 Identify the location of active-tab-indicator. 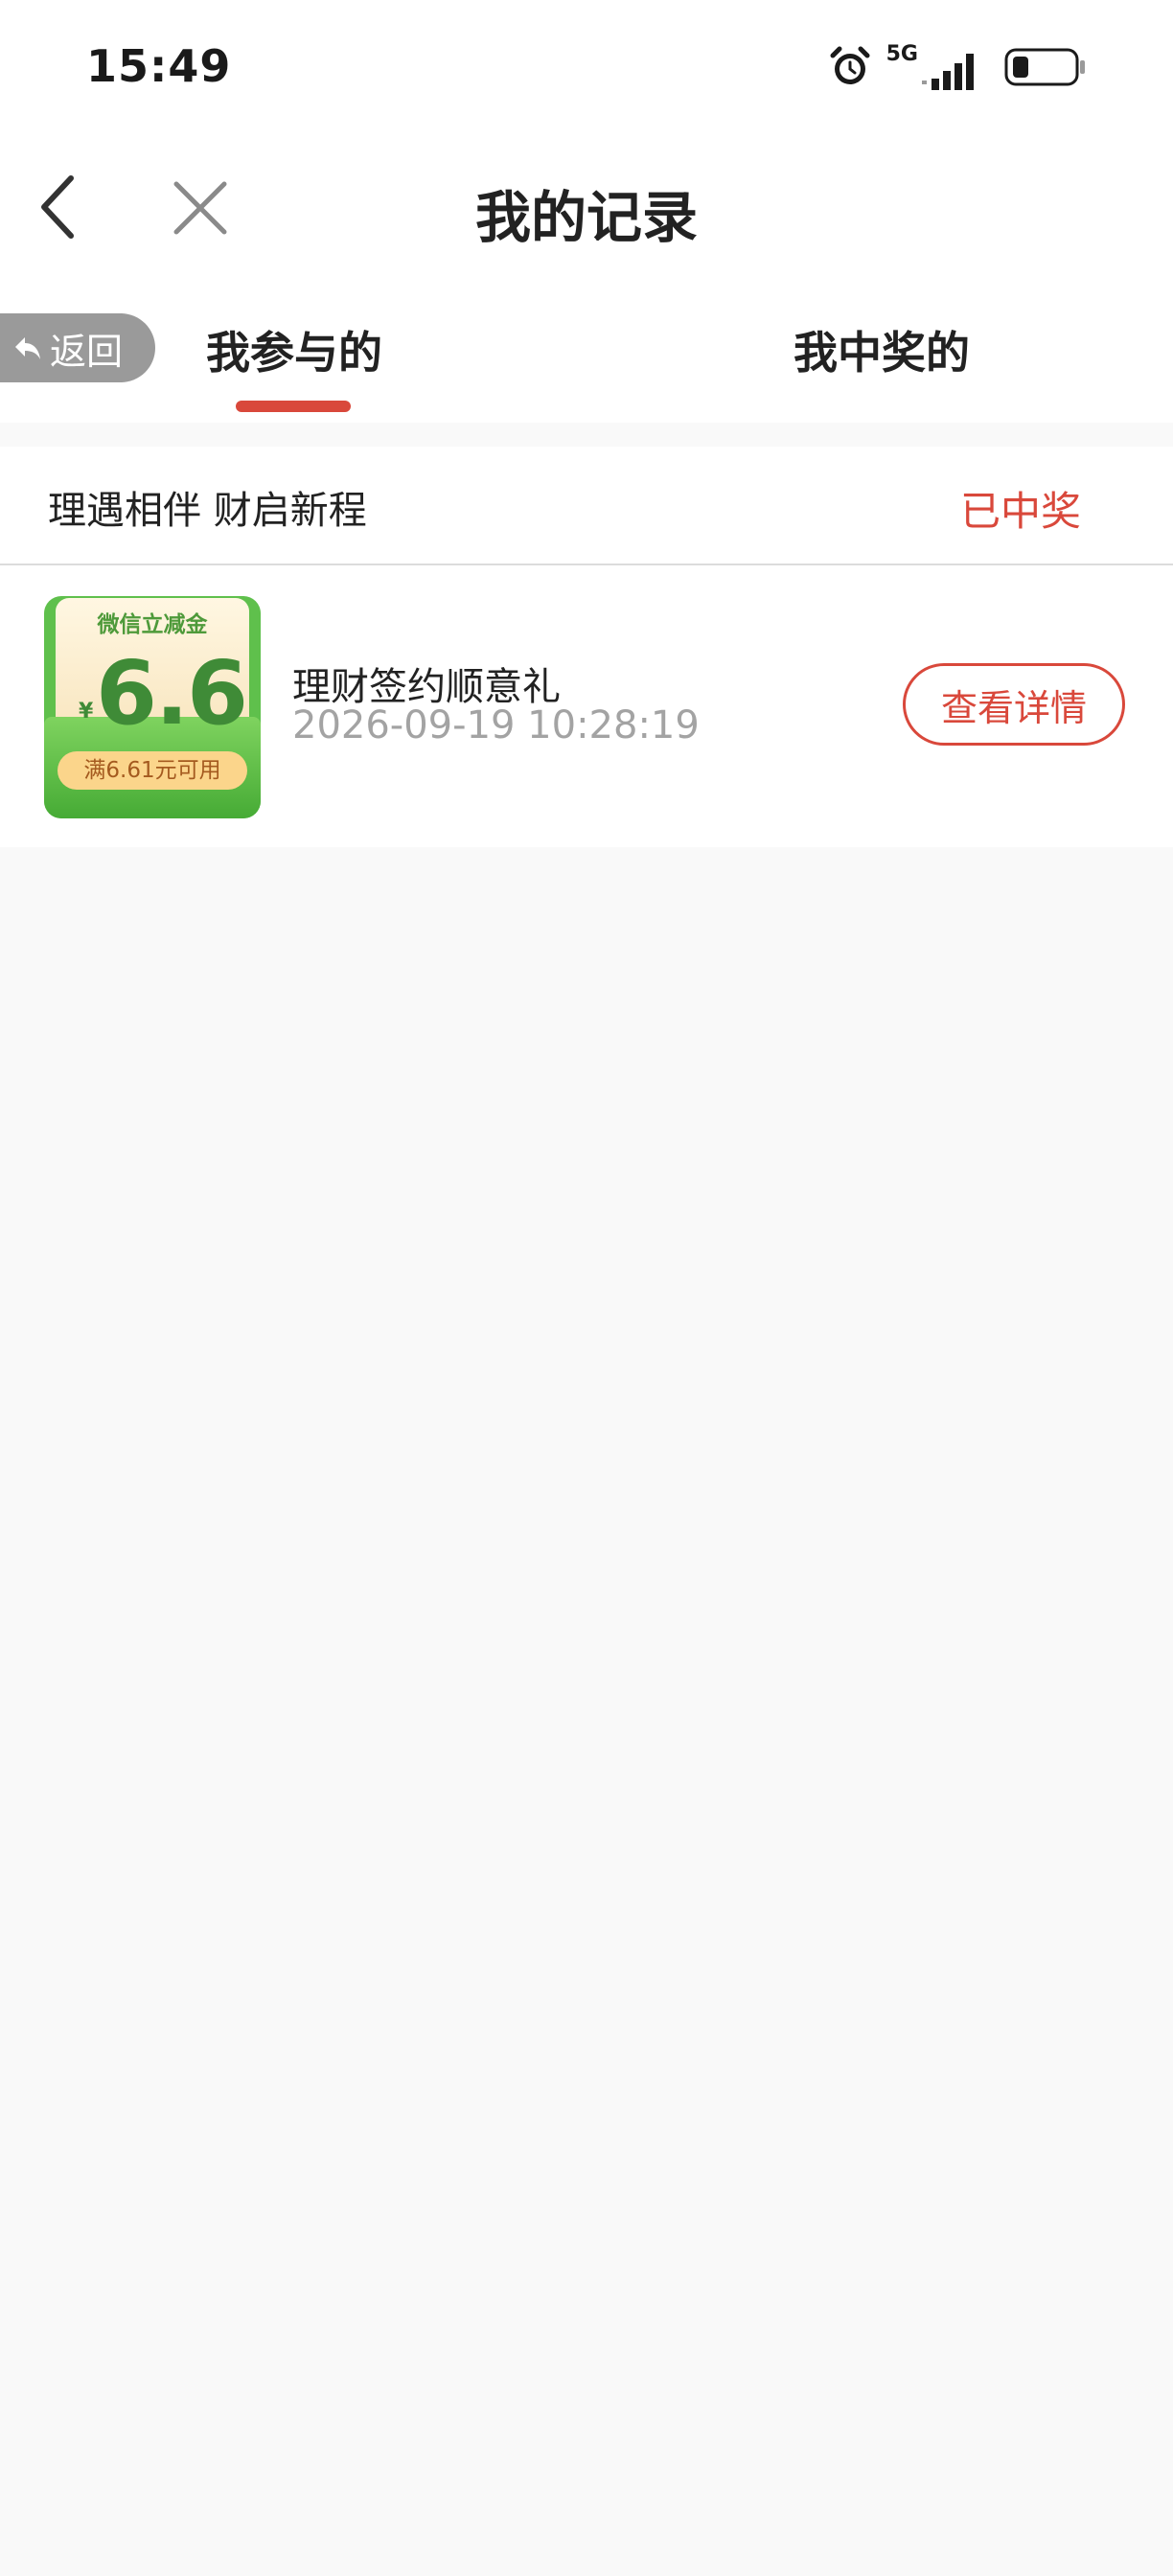
(293, 406).